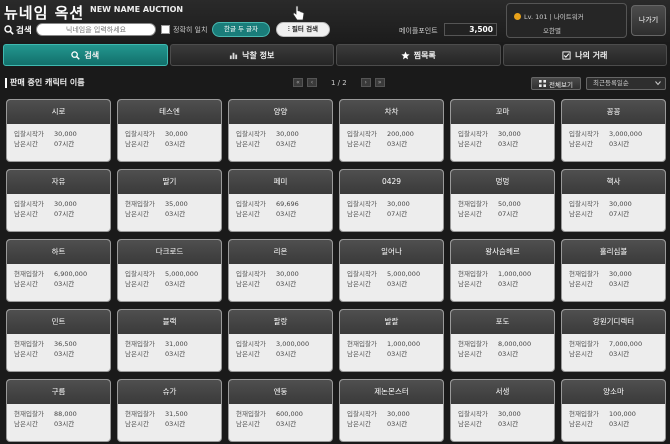  I want to click on auction-card: 팔랑 입찰시작가 3,000,000 남은시간 03시간, so click(280, 340).